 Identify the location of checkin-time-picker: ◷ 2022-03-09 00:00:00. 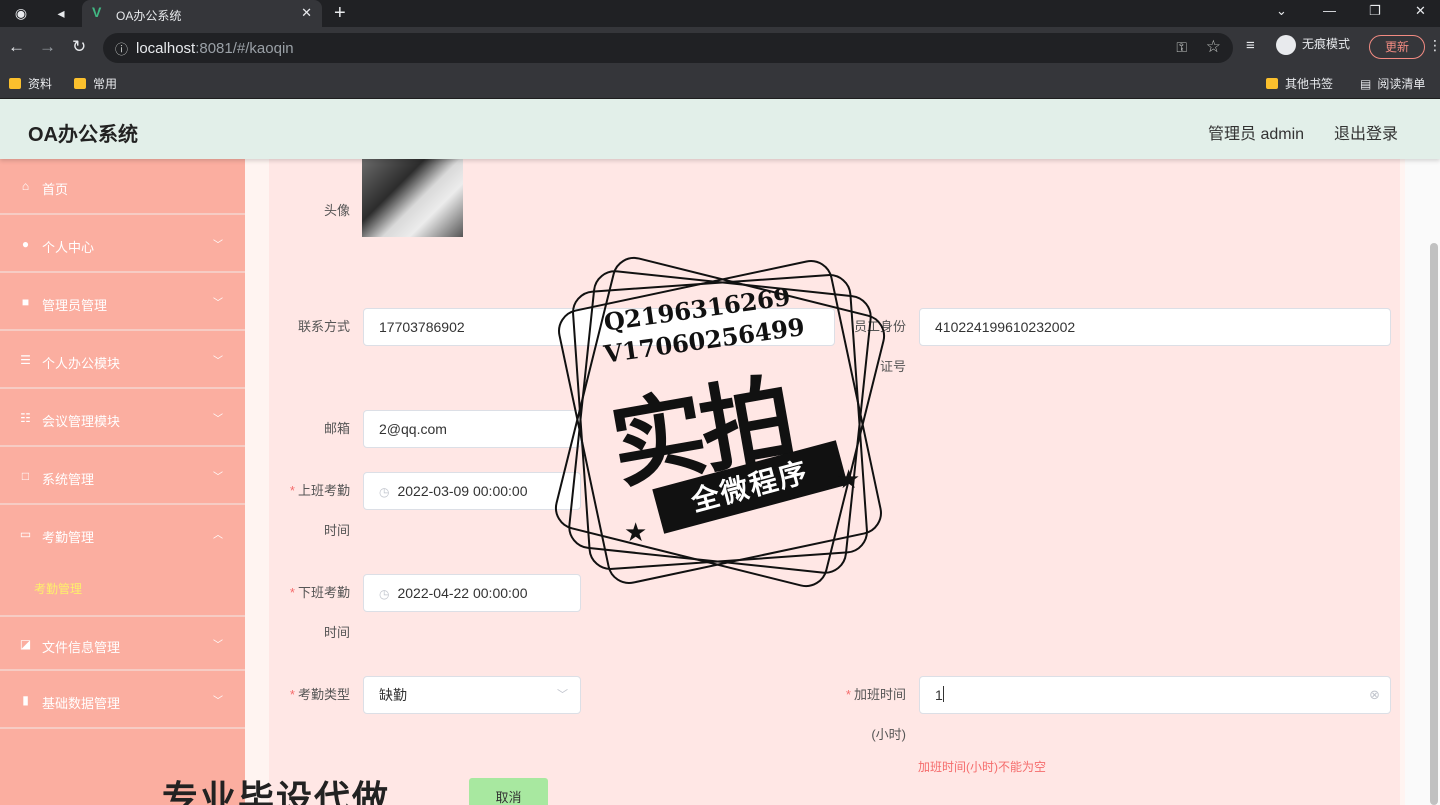
(472, 491).